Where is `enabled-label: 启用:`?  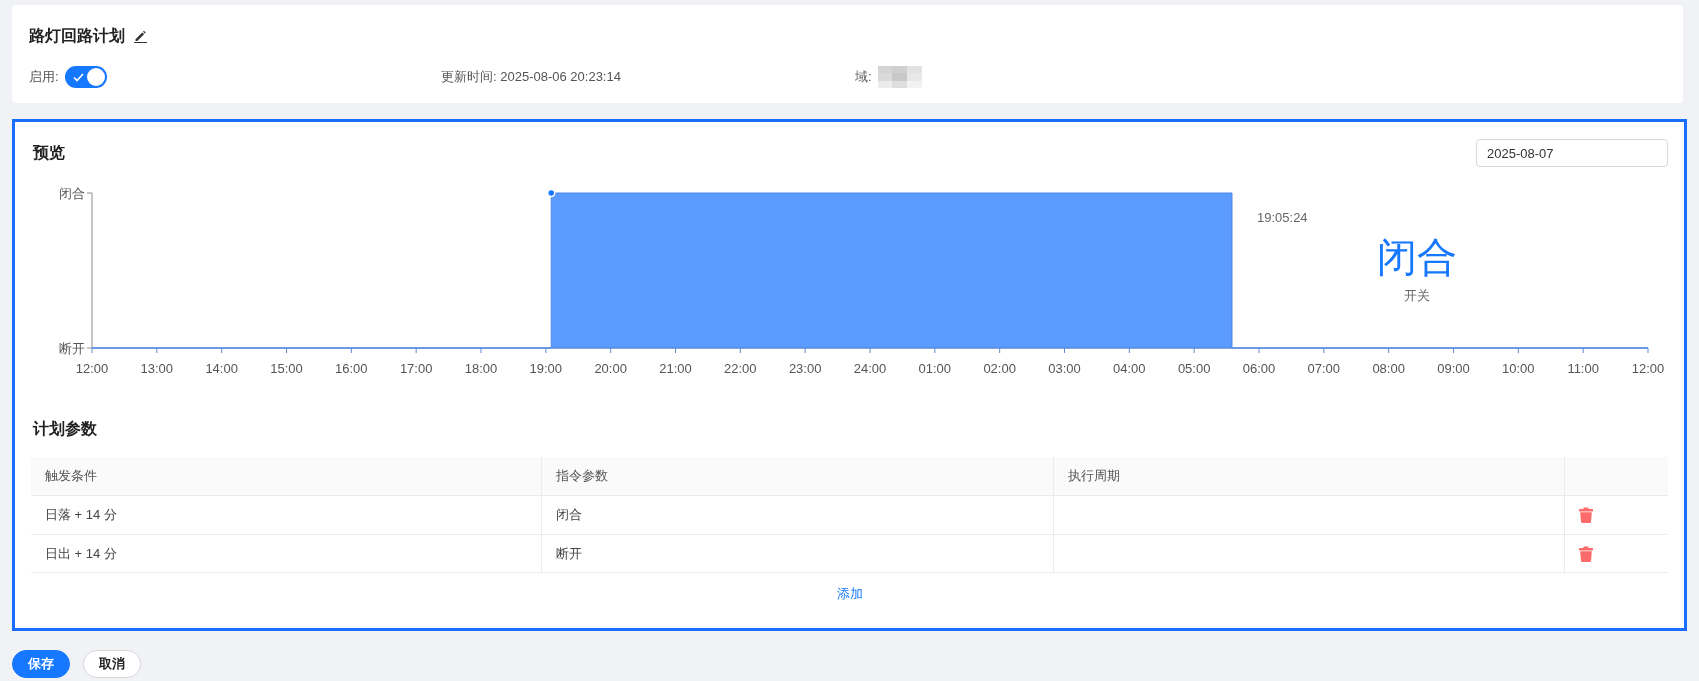 enabled-label: 启用: is located at coordinates (44, 77).